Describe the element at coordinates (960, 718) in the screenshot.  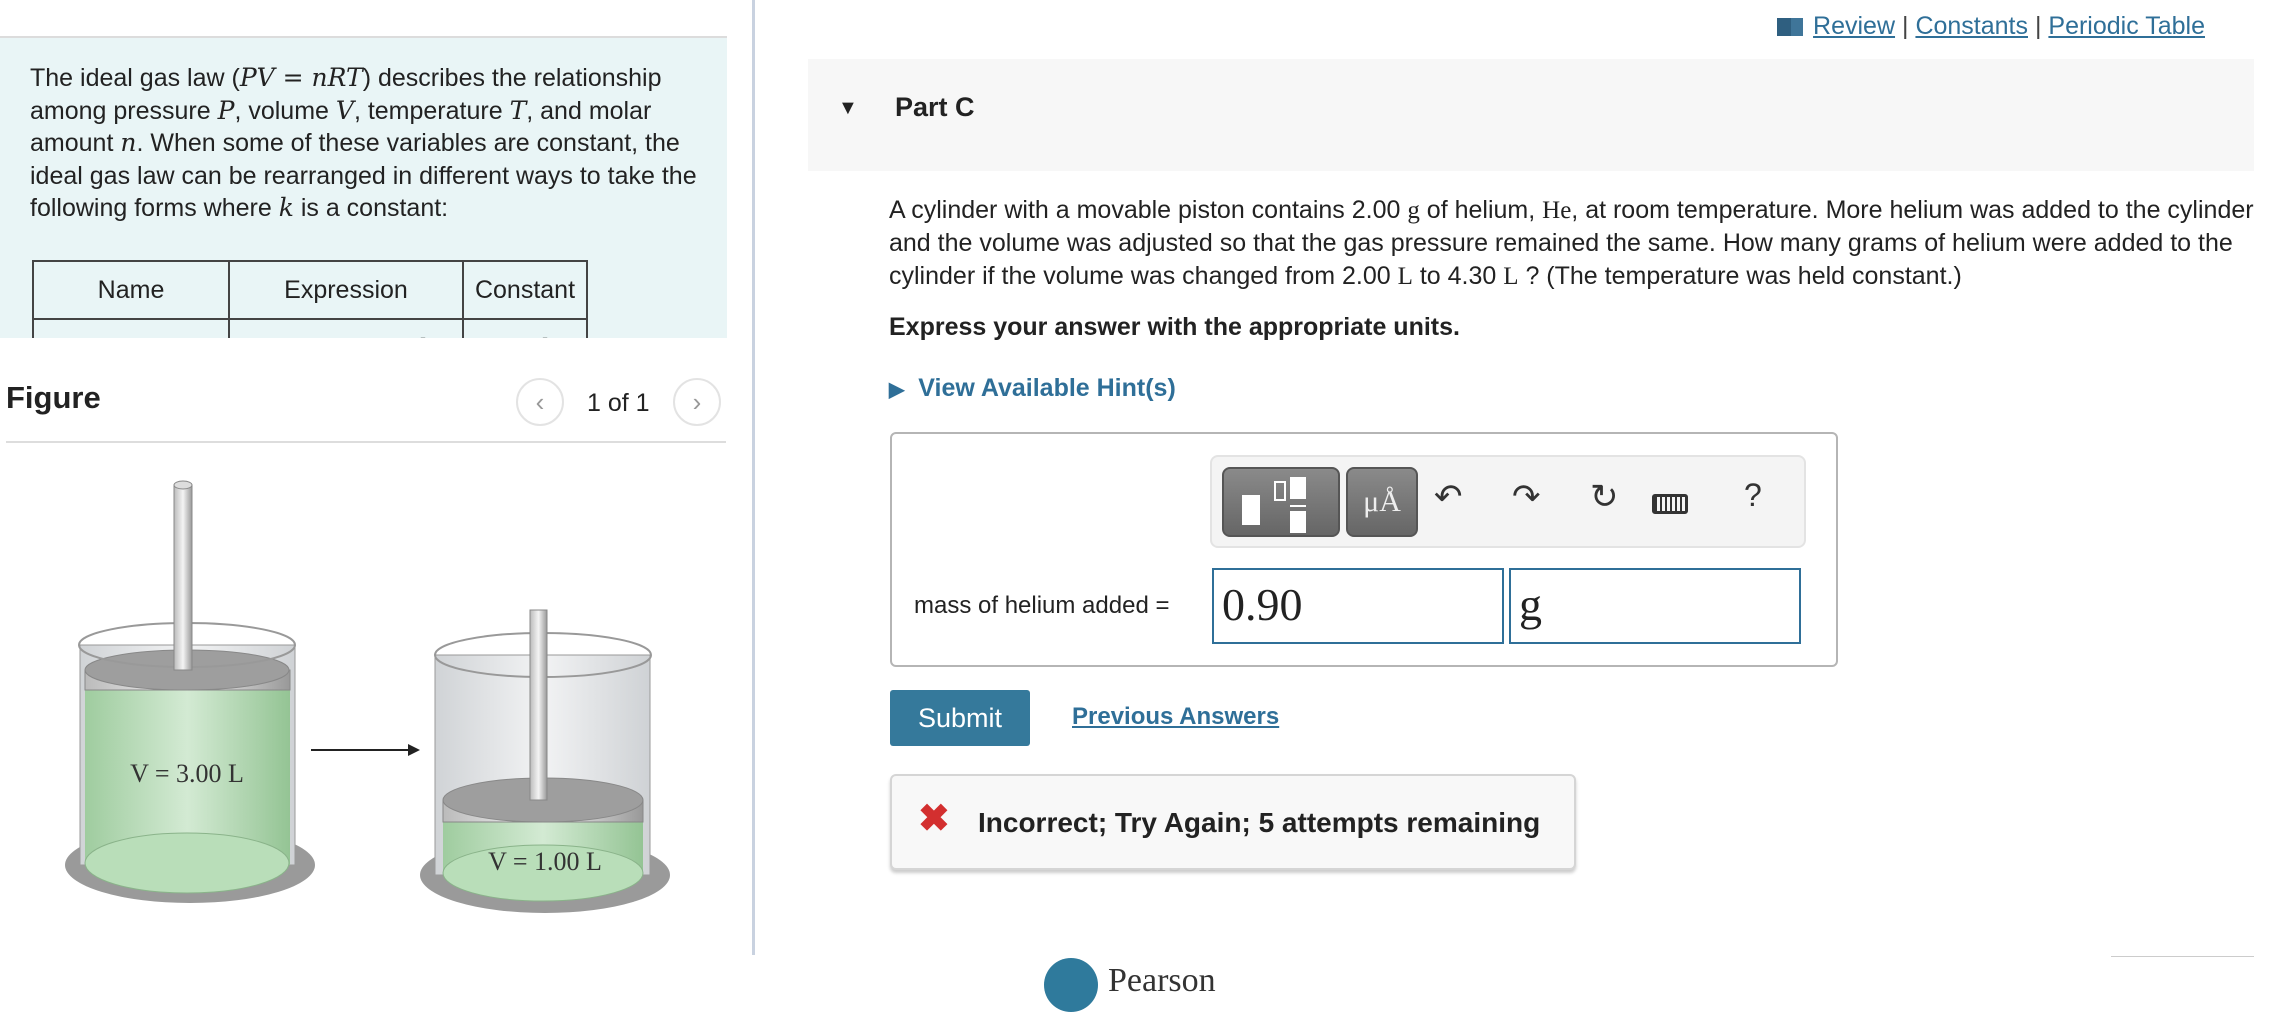
I see `submit-button: Submit` at that location.